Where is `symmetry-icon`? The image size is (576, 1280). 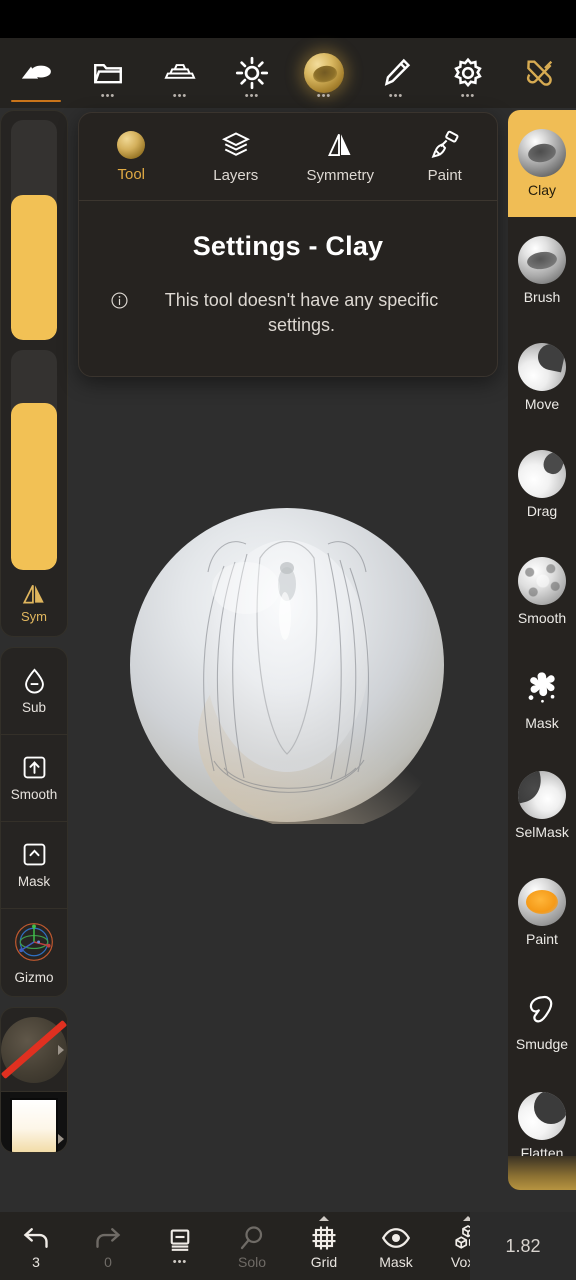 symmetry-icon is located at coordinates (339, 144).